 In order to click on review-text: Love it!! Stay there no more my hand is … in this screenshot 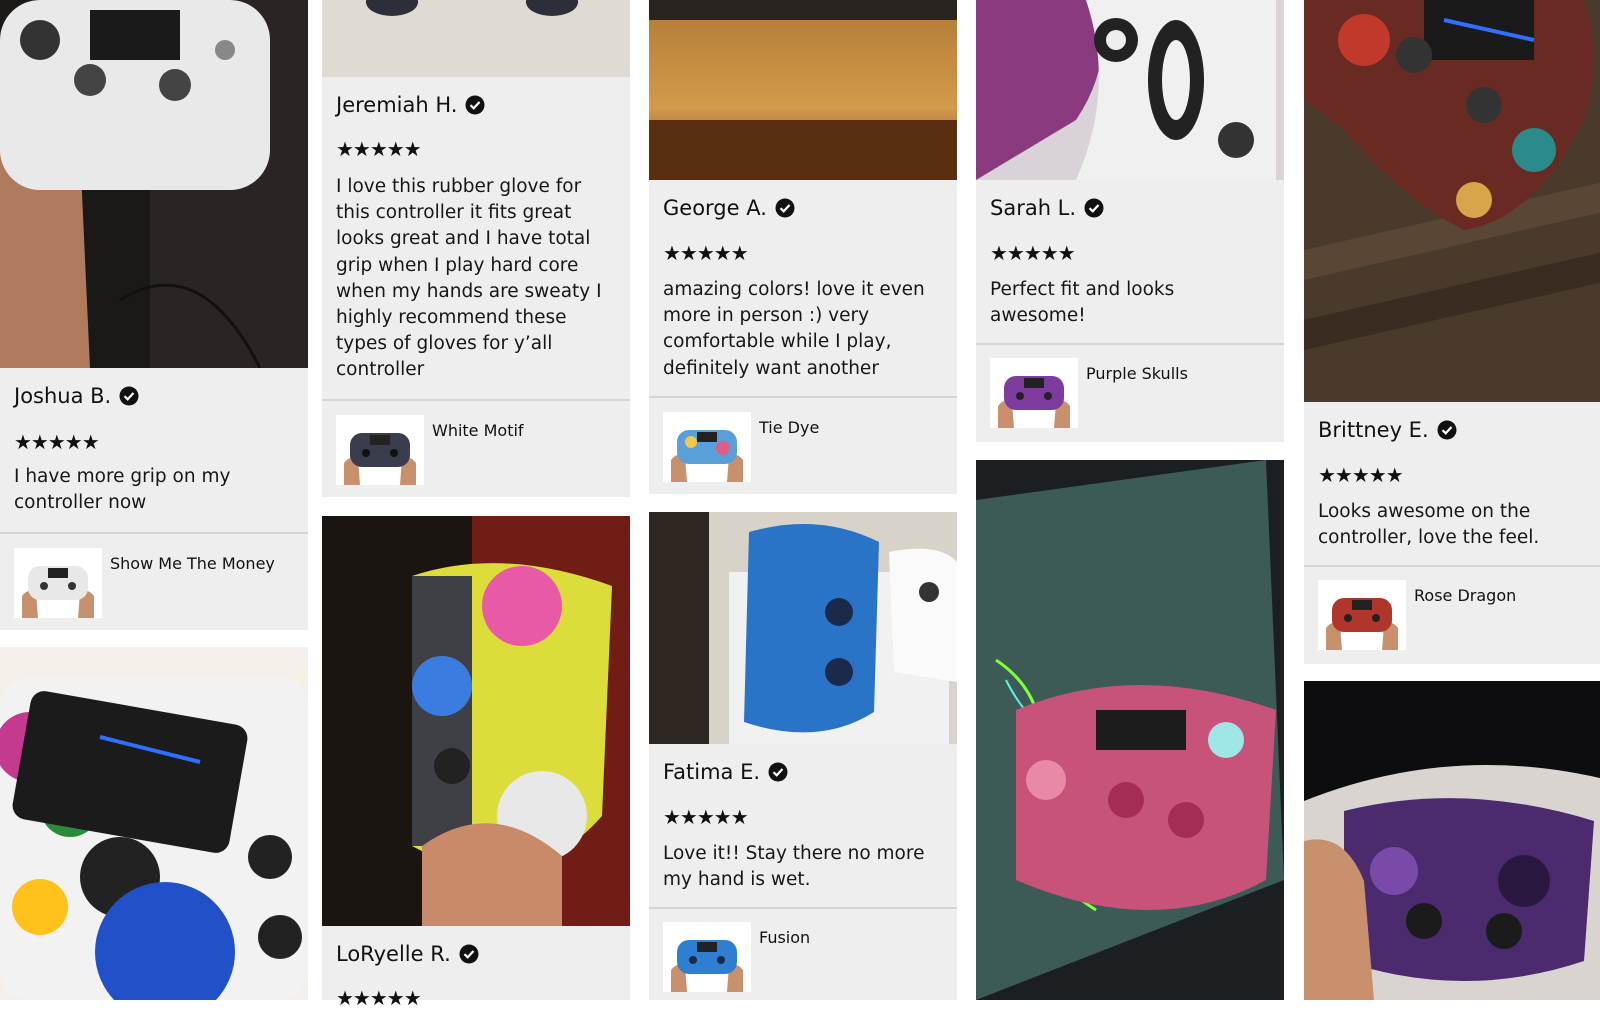, I will do `click(794, 867)`.